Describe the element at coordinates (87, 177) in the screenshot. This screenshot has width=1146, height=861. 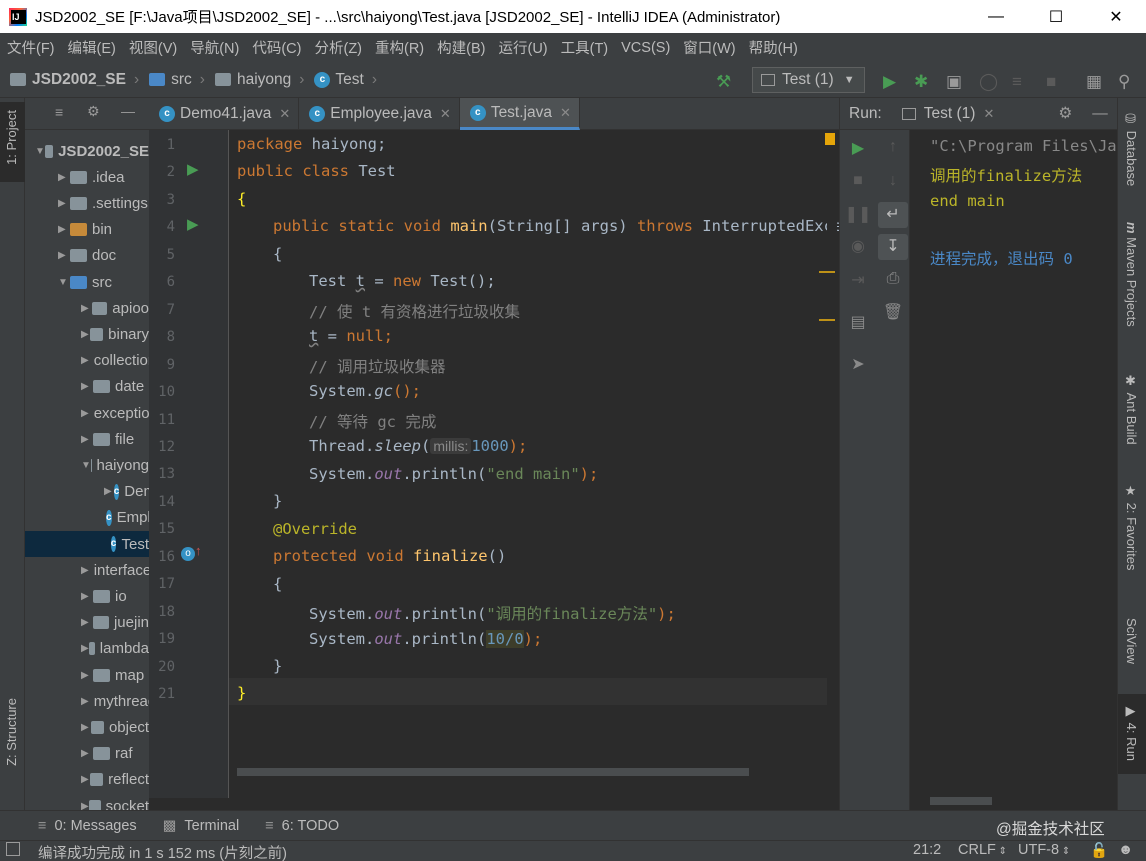
I see `tree-item: ▶ .idea` at that location.